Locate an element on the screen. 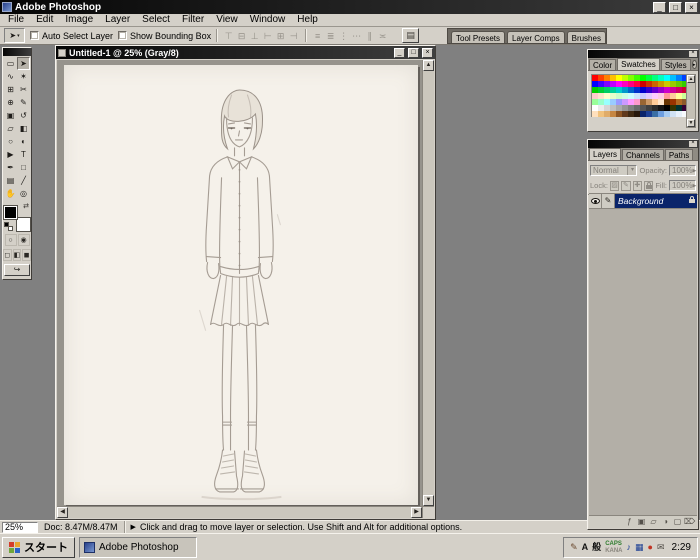 The image size is (700, 560). shape-tool: □ is located at coordinates (23, 167).